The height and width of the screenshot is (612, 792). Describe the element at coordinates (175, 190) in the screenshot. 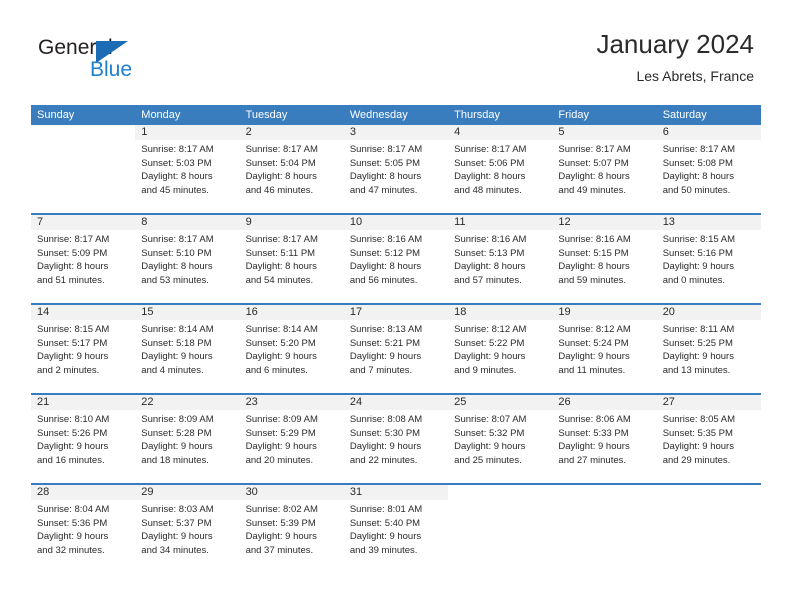

I see `daylight-text-line2: and 45 minutes.` at that location.